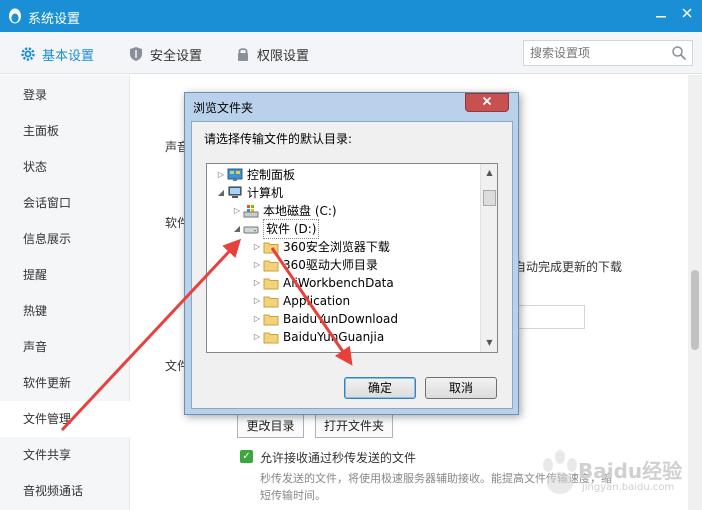  I want to click on control-panel-icon, so click(235, 174).